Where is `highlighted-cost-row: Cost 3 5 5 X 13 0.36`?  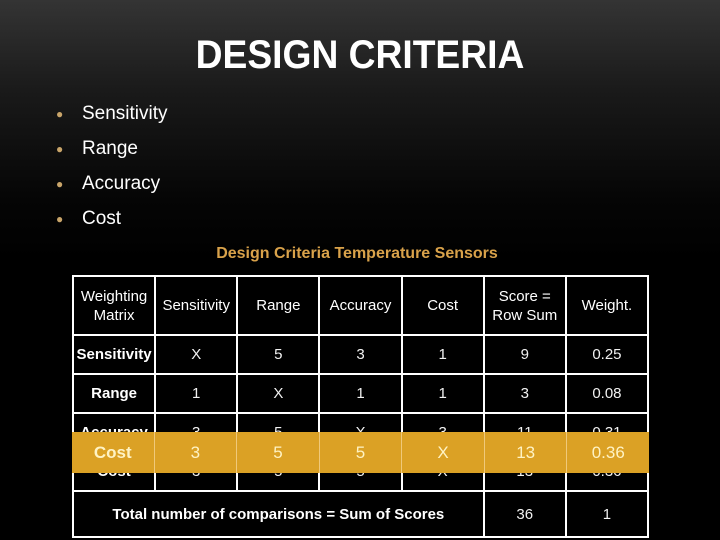 highlighted-cost-row: Cost 3 5 5 X 13 0.36 is located at coordinates (360, 452).